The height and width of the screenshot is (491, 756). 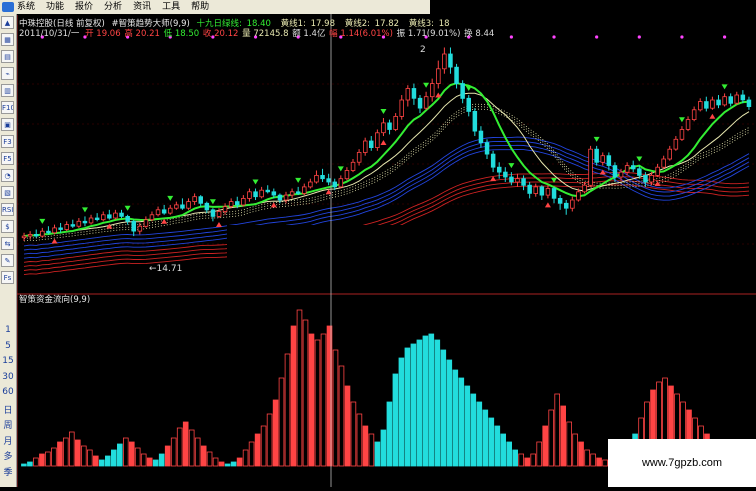 I want to click on menu-item-function: 功能, so click(x=55, y=7).